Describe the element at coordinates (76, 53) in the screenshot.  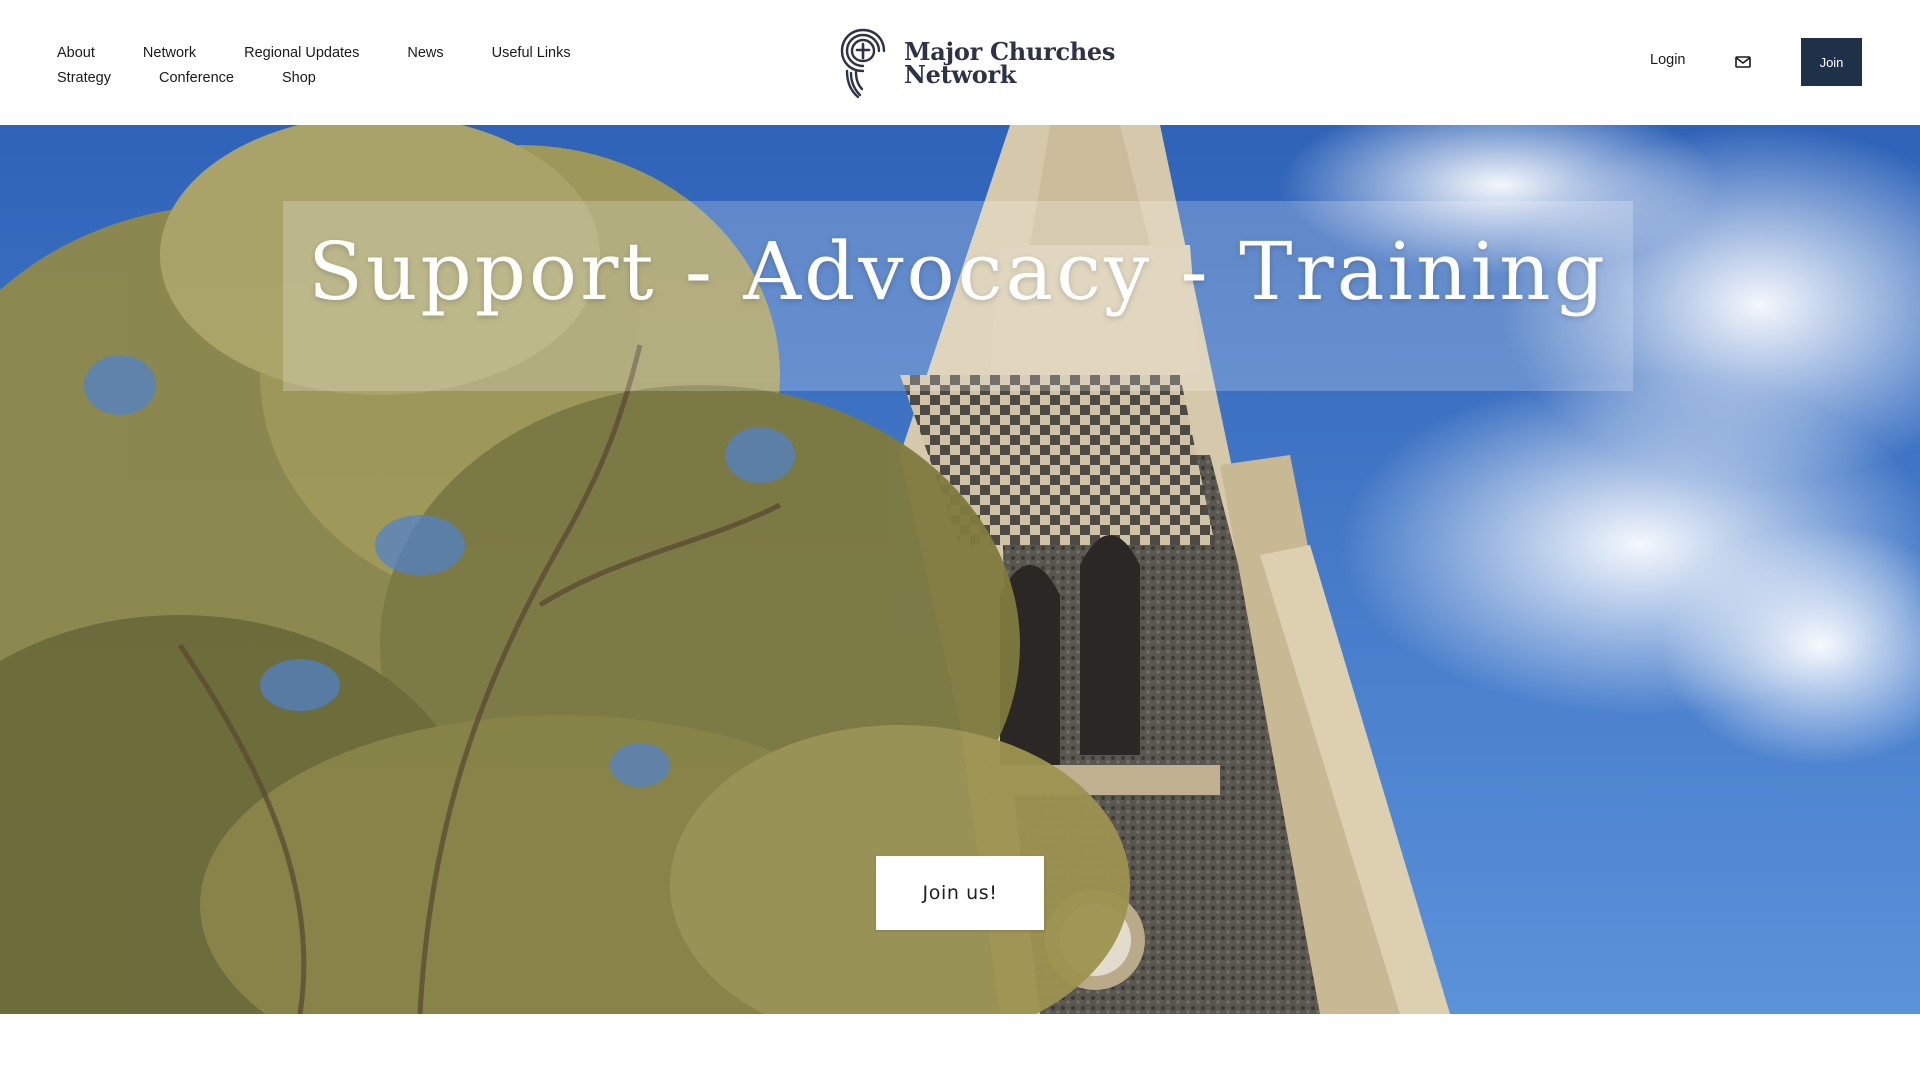
I see `nav-link-about: About` at that location.